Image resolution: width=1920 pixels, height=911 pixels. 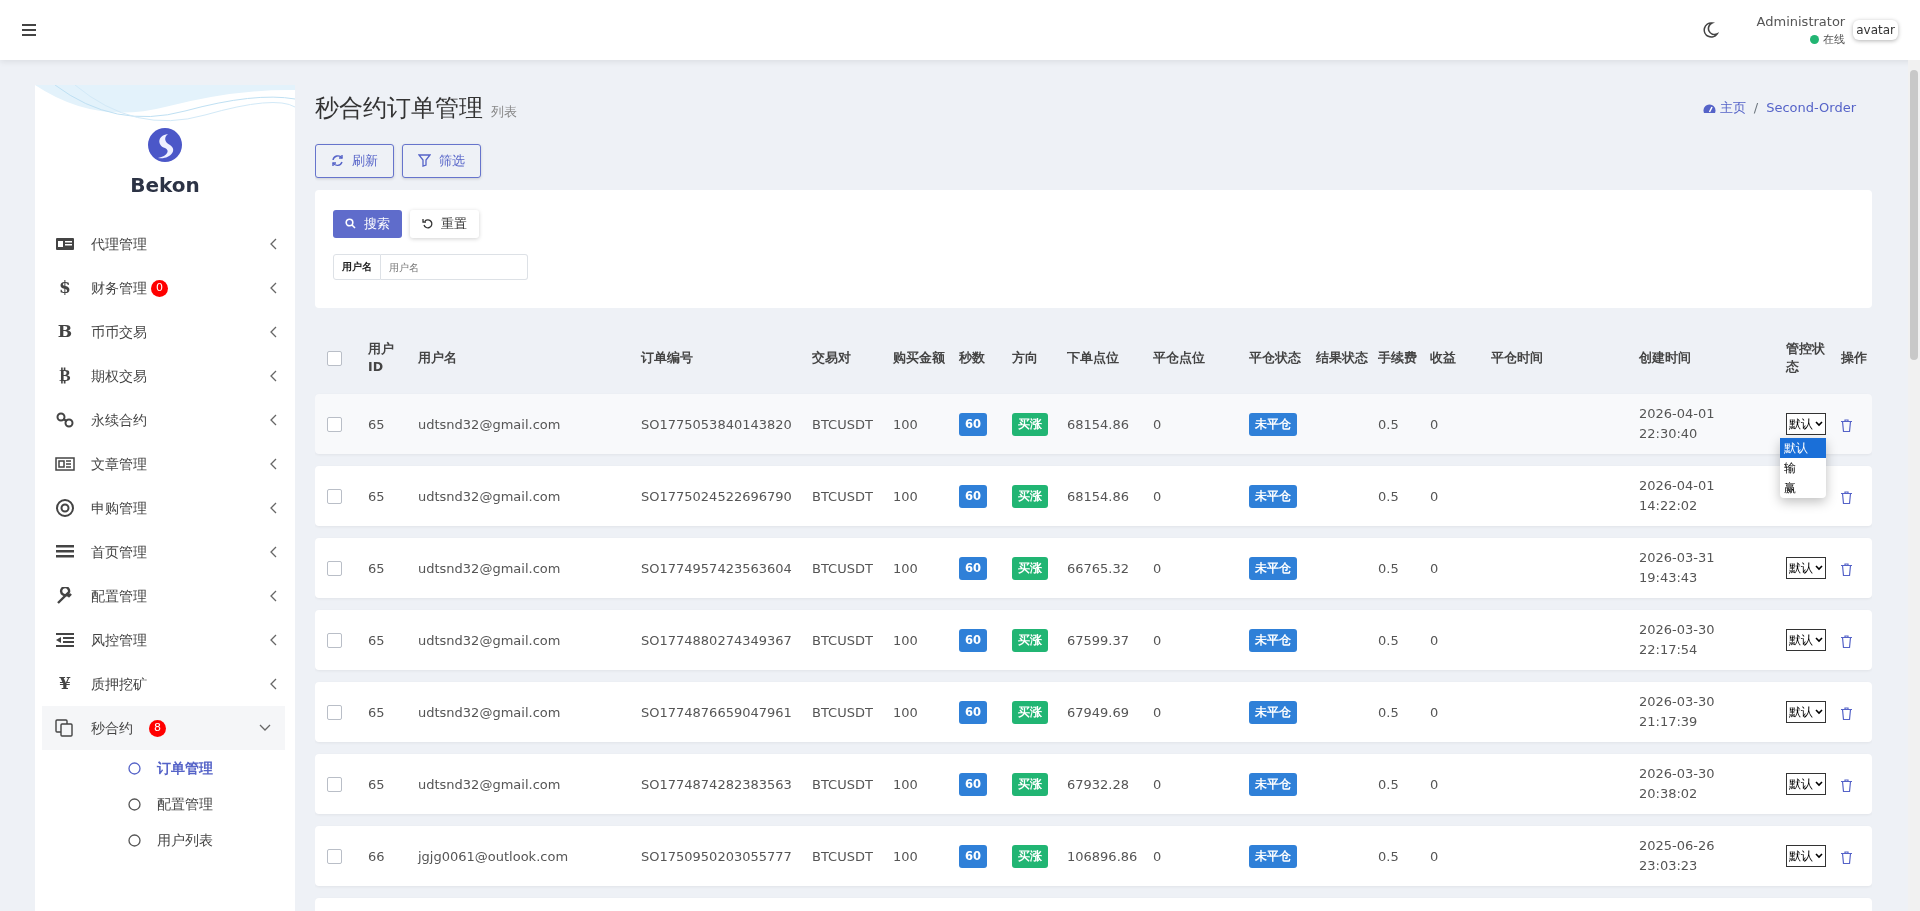 What do you see at coordinates (334, 358) in the screenshot?
I see `select-all-checkbox` at bounding box center [334, 358].